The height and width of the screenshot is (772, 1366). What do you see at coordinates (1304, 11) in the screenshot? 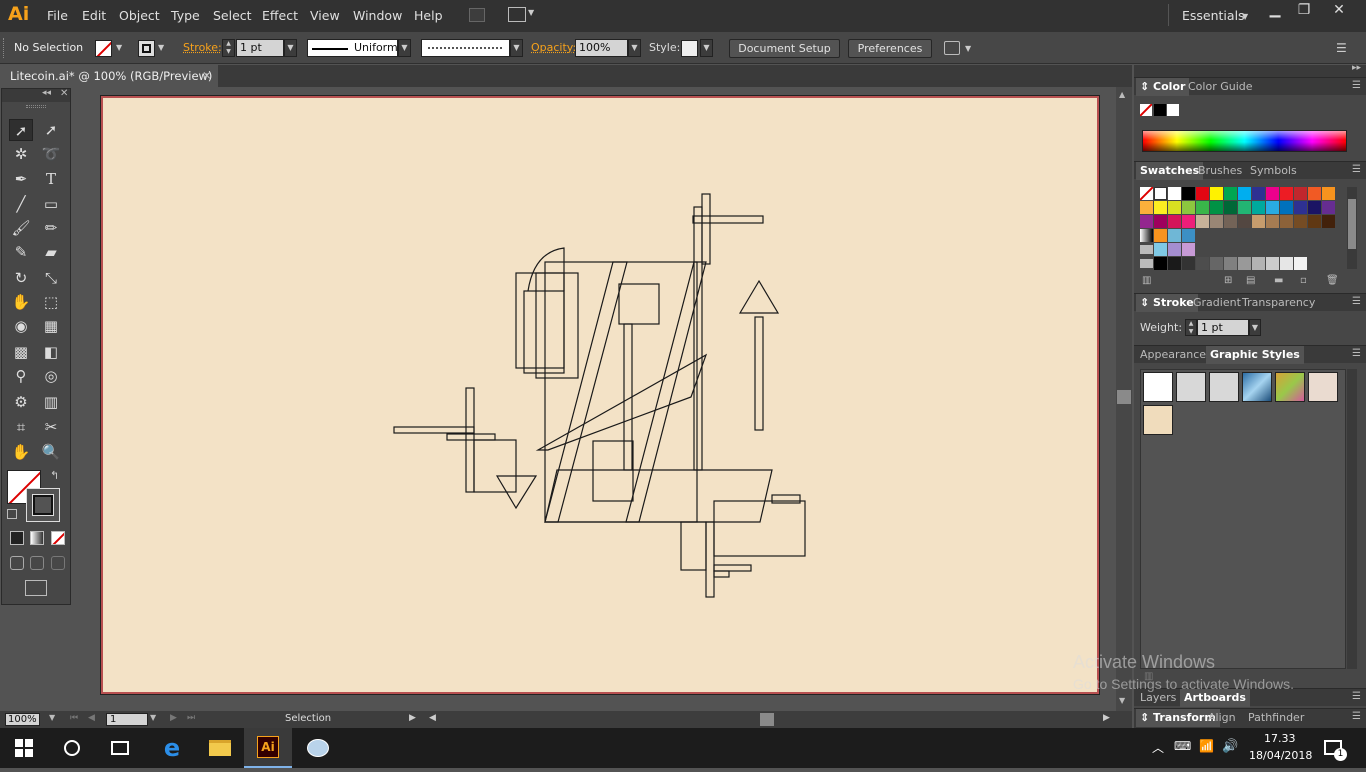
I see `restore-button: ❐` at bounding box center [1304, 11].